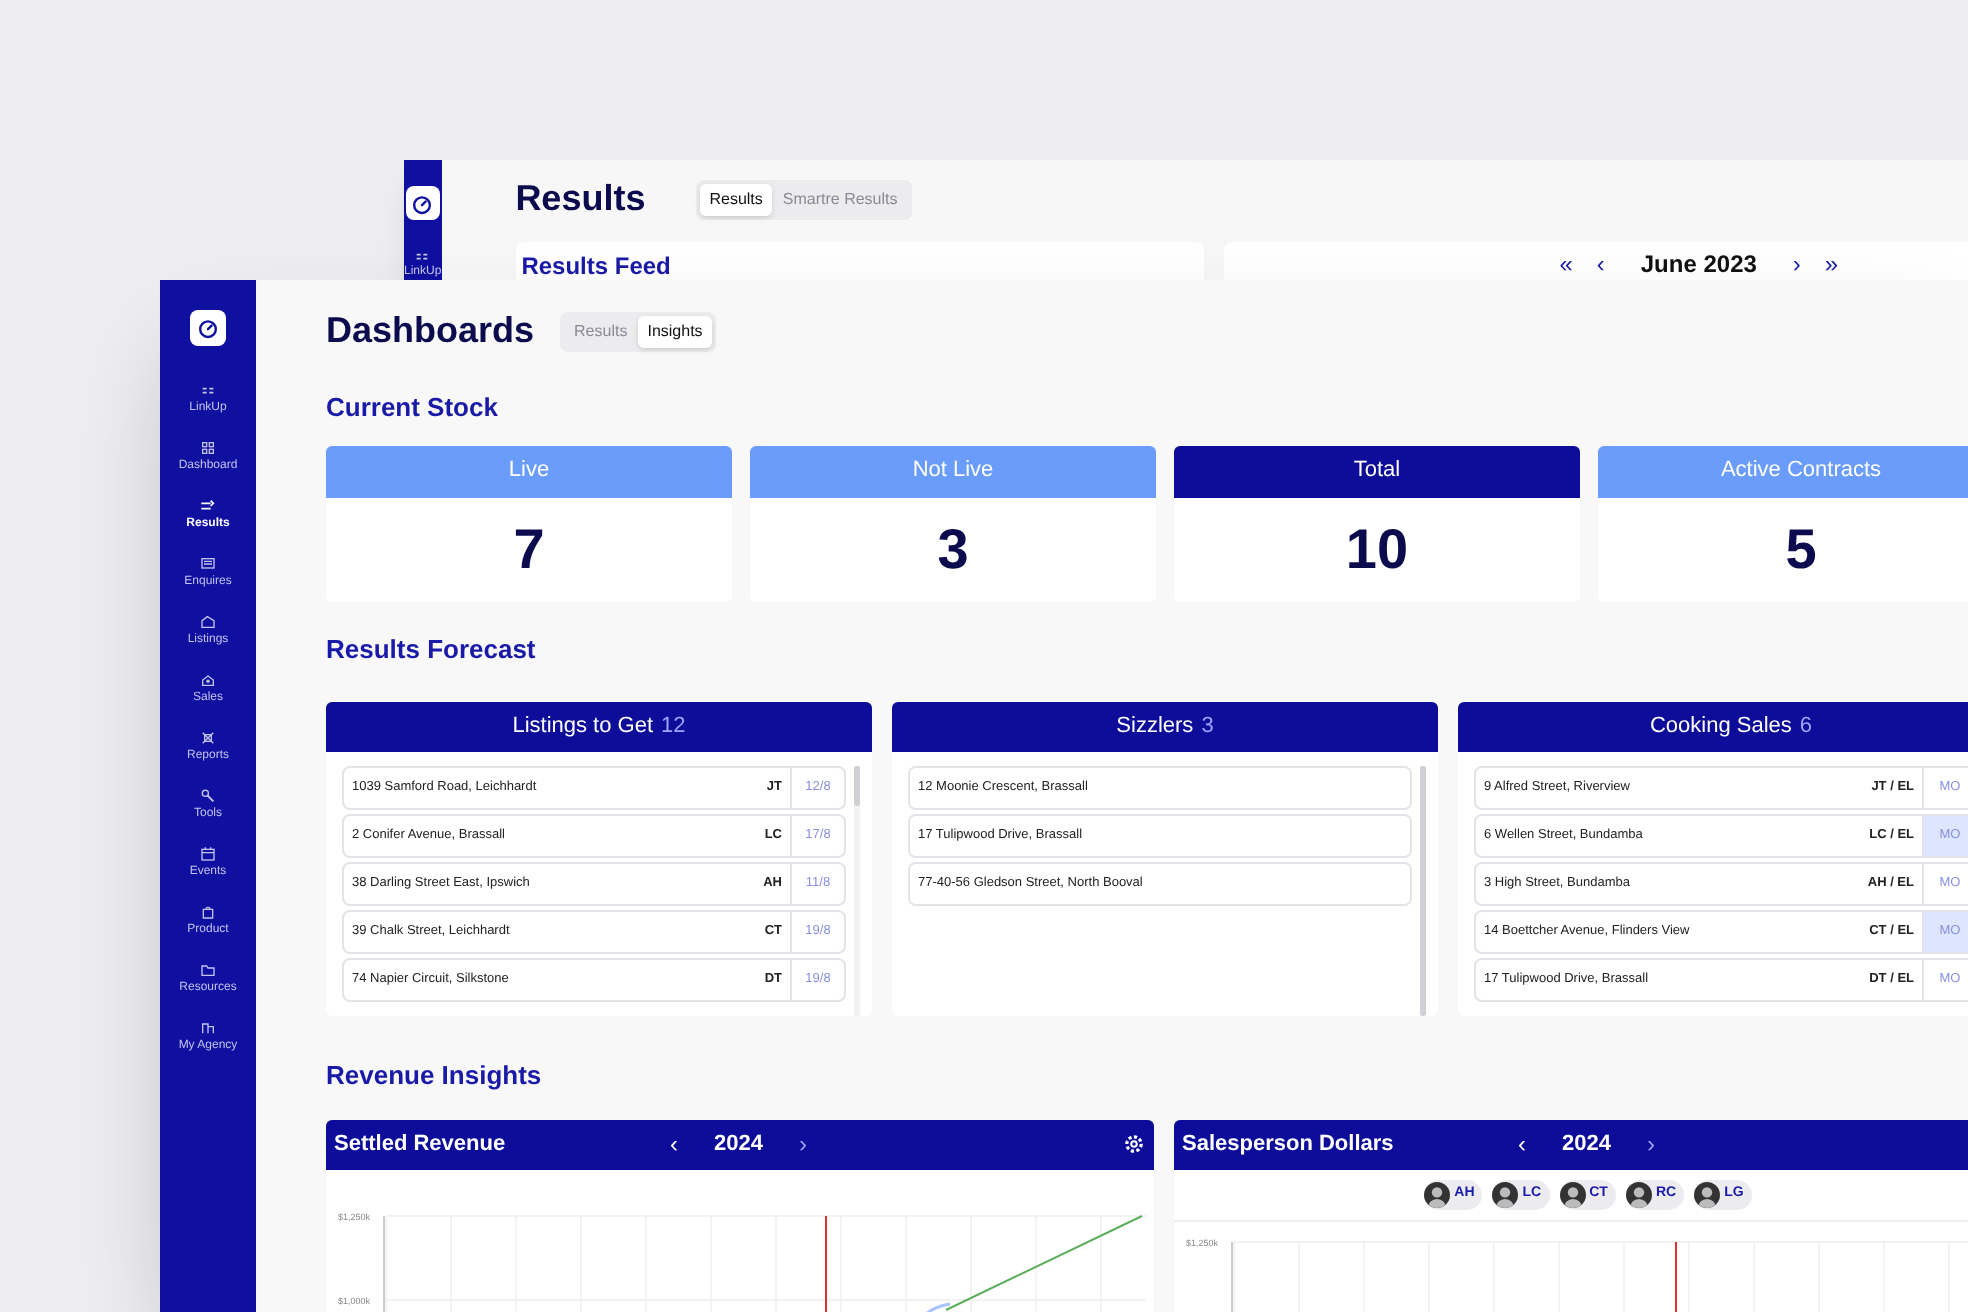  I want to click on first-button: «, so click(1566, 264).